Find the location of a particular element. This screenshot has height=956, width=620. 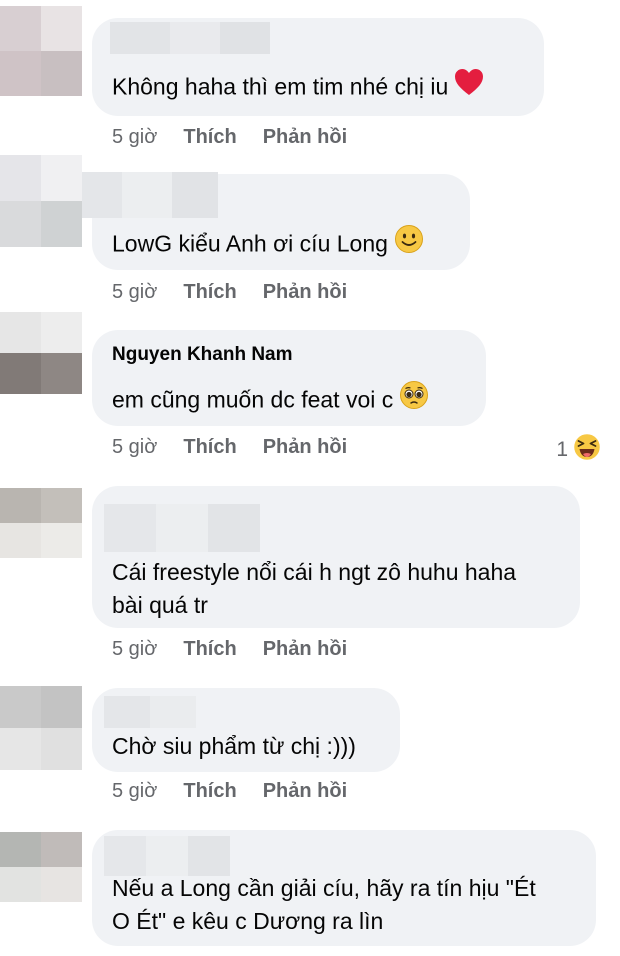

comment-text-line: LowG kiểu Anh ơi cíu Long is located at coordinates (250, 243).